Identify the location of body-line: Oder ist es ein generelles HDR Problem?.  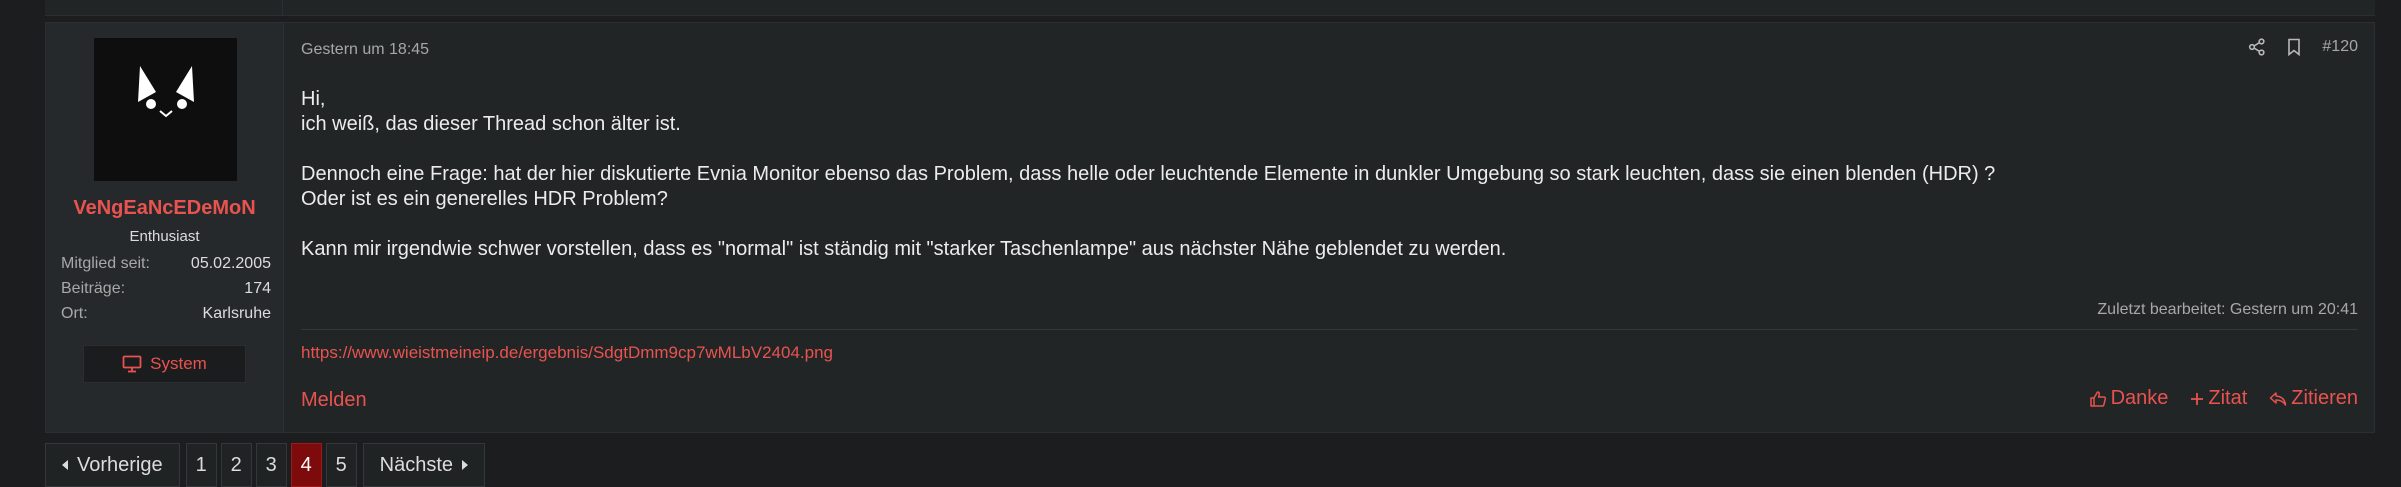
(484, 199).